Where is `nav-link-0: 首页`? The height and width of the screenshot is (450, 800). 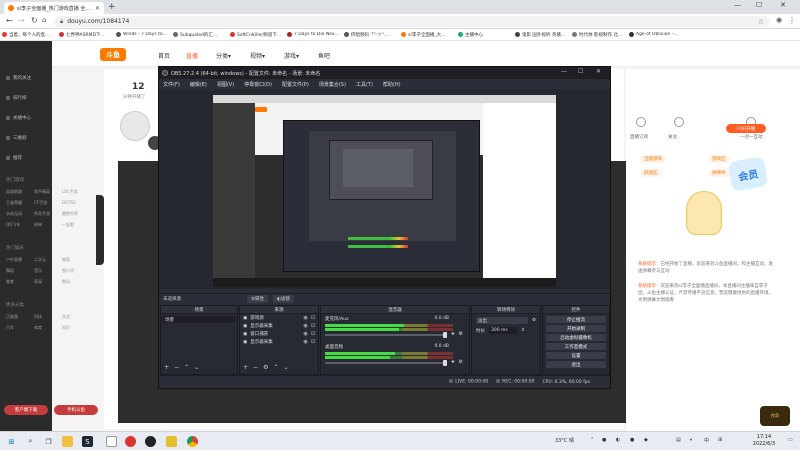 nav-link-0: 首页 is located at coordinates (164, 55).